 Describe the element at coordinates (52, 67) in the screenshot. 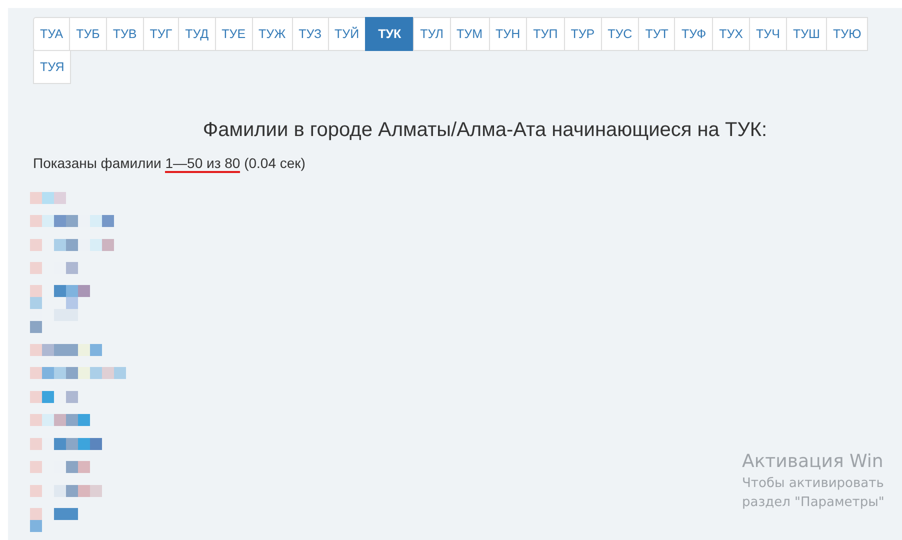

I see `page-button: ТУЯ` at that location.